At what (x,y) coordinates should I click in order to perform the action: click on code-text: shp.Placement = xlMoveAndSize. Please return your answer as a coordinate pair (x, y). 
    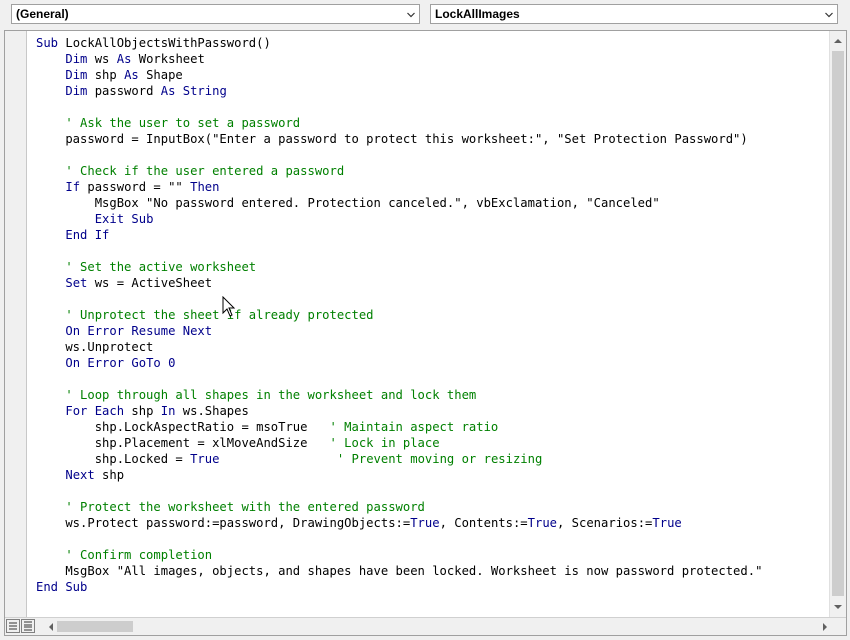
    Looking at the image, I should click on (183, 443).